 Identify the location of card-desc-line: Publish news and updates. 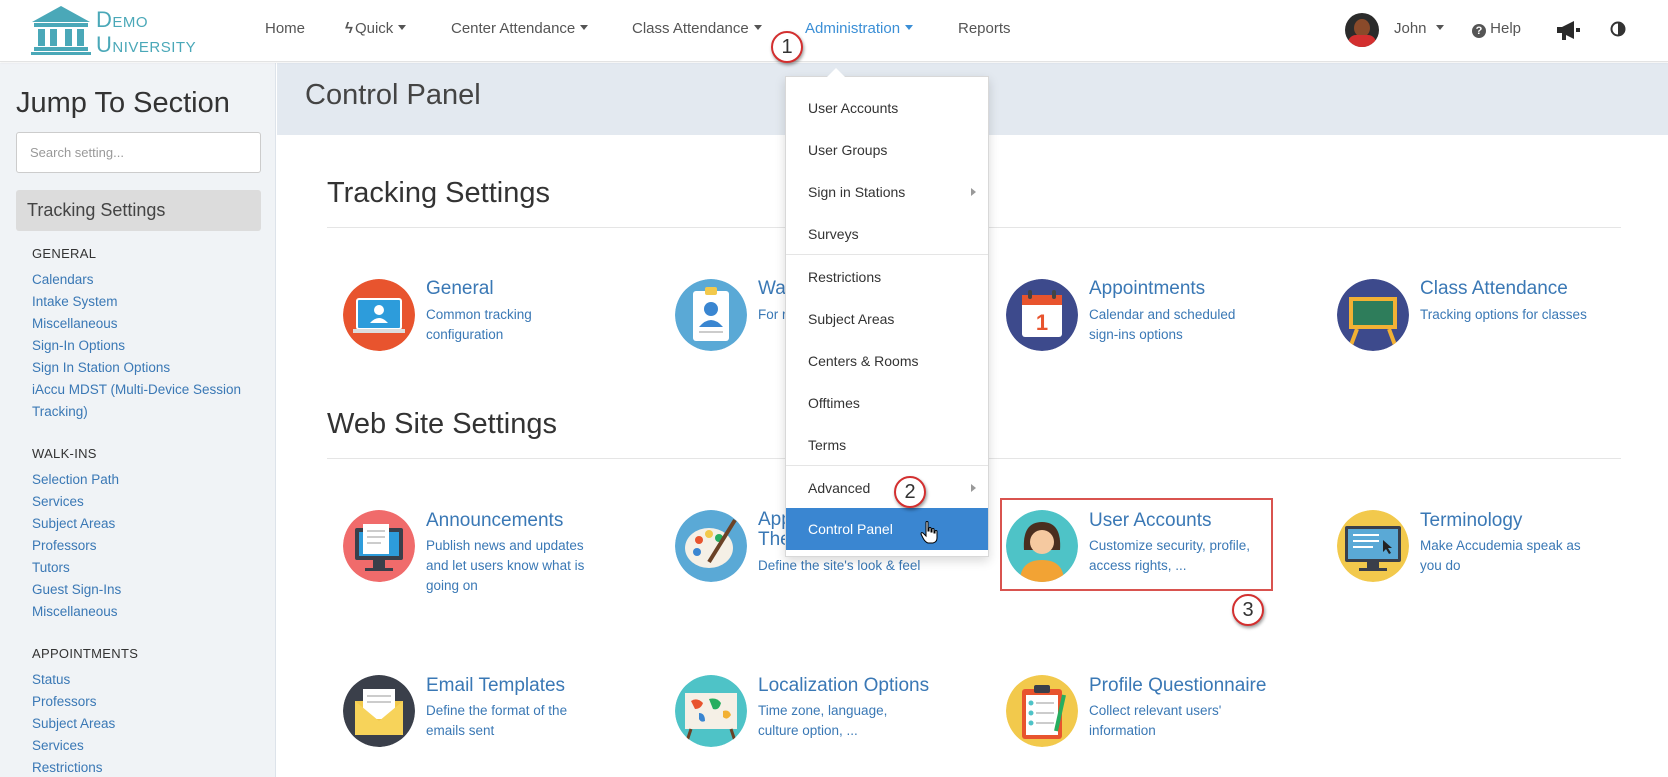
(505, 545).